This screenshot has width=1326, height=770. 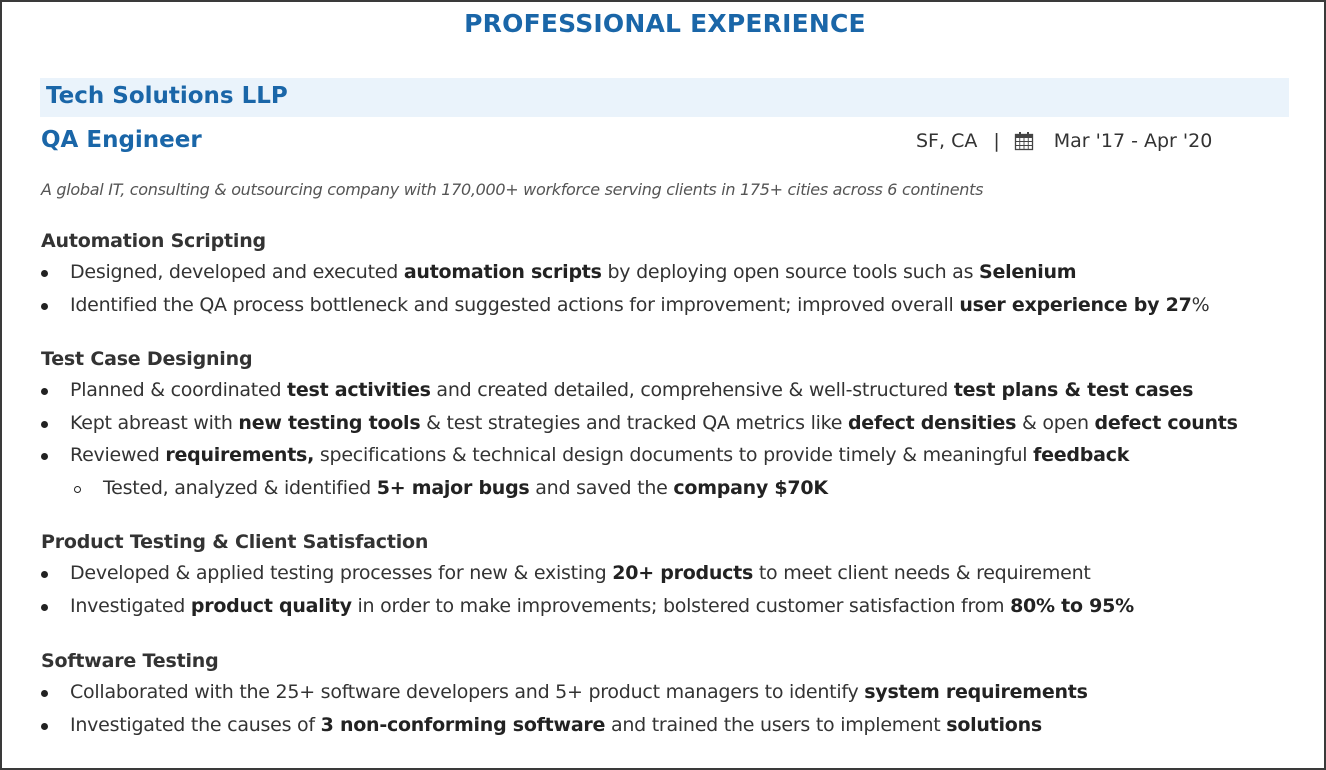 What do you see at coordinates (237, 272) in the screenshot?
I see `bullet-text: Designed, developed and executed` at bounding box center [237, 272].